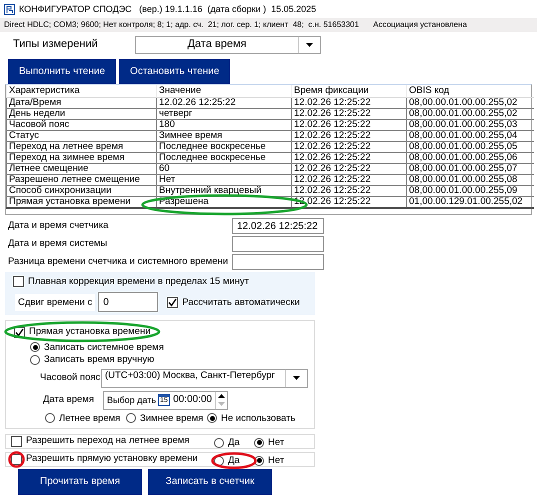  What do you see at coordinates (80, 481) in the screenshot?
I see `read-time-button: Прочитать время` at bounding box center [80, 481].